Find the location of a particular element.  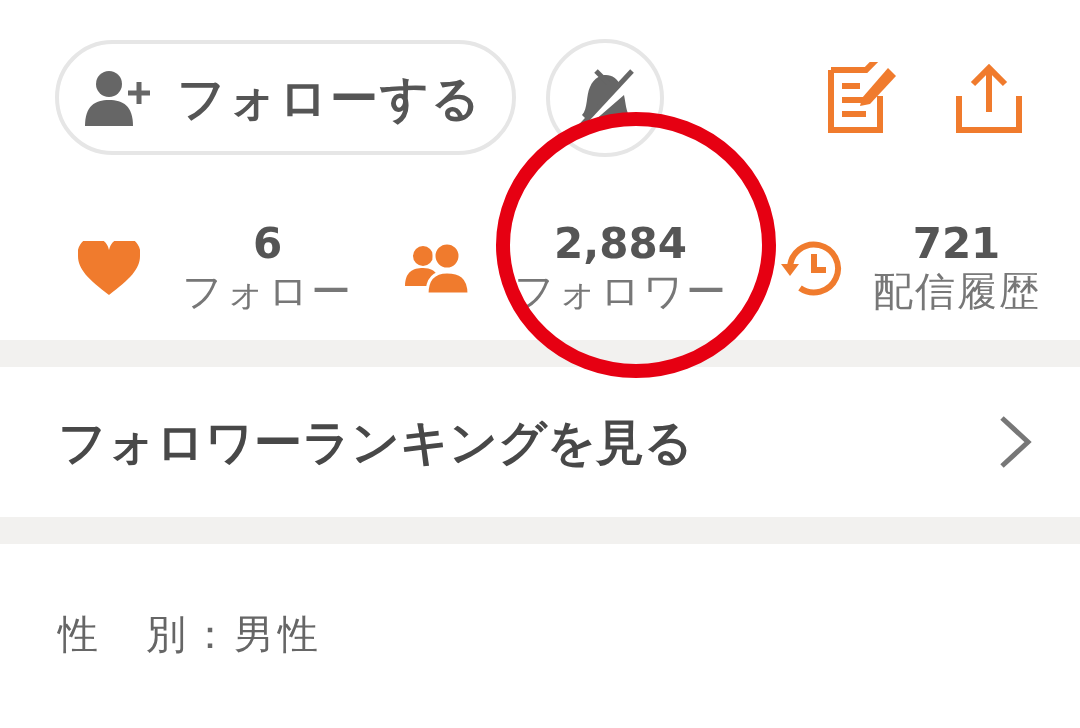

stat-count: 721 is located at coordinates (956, 244).